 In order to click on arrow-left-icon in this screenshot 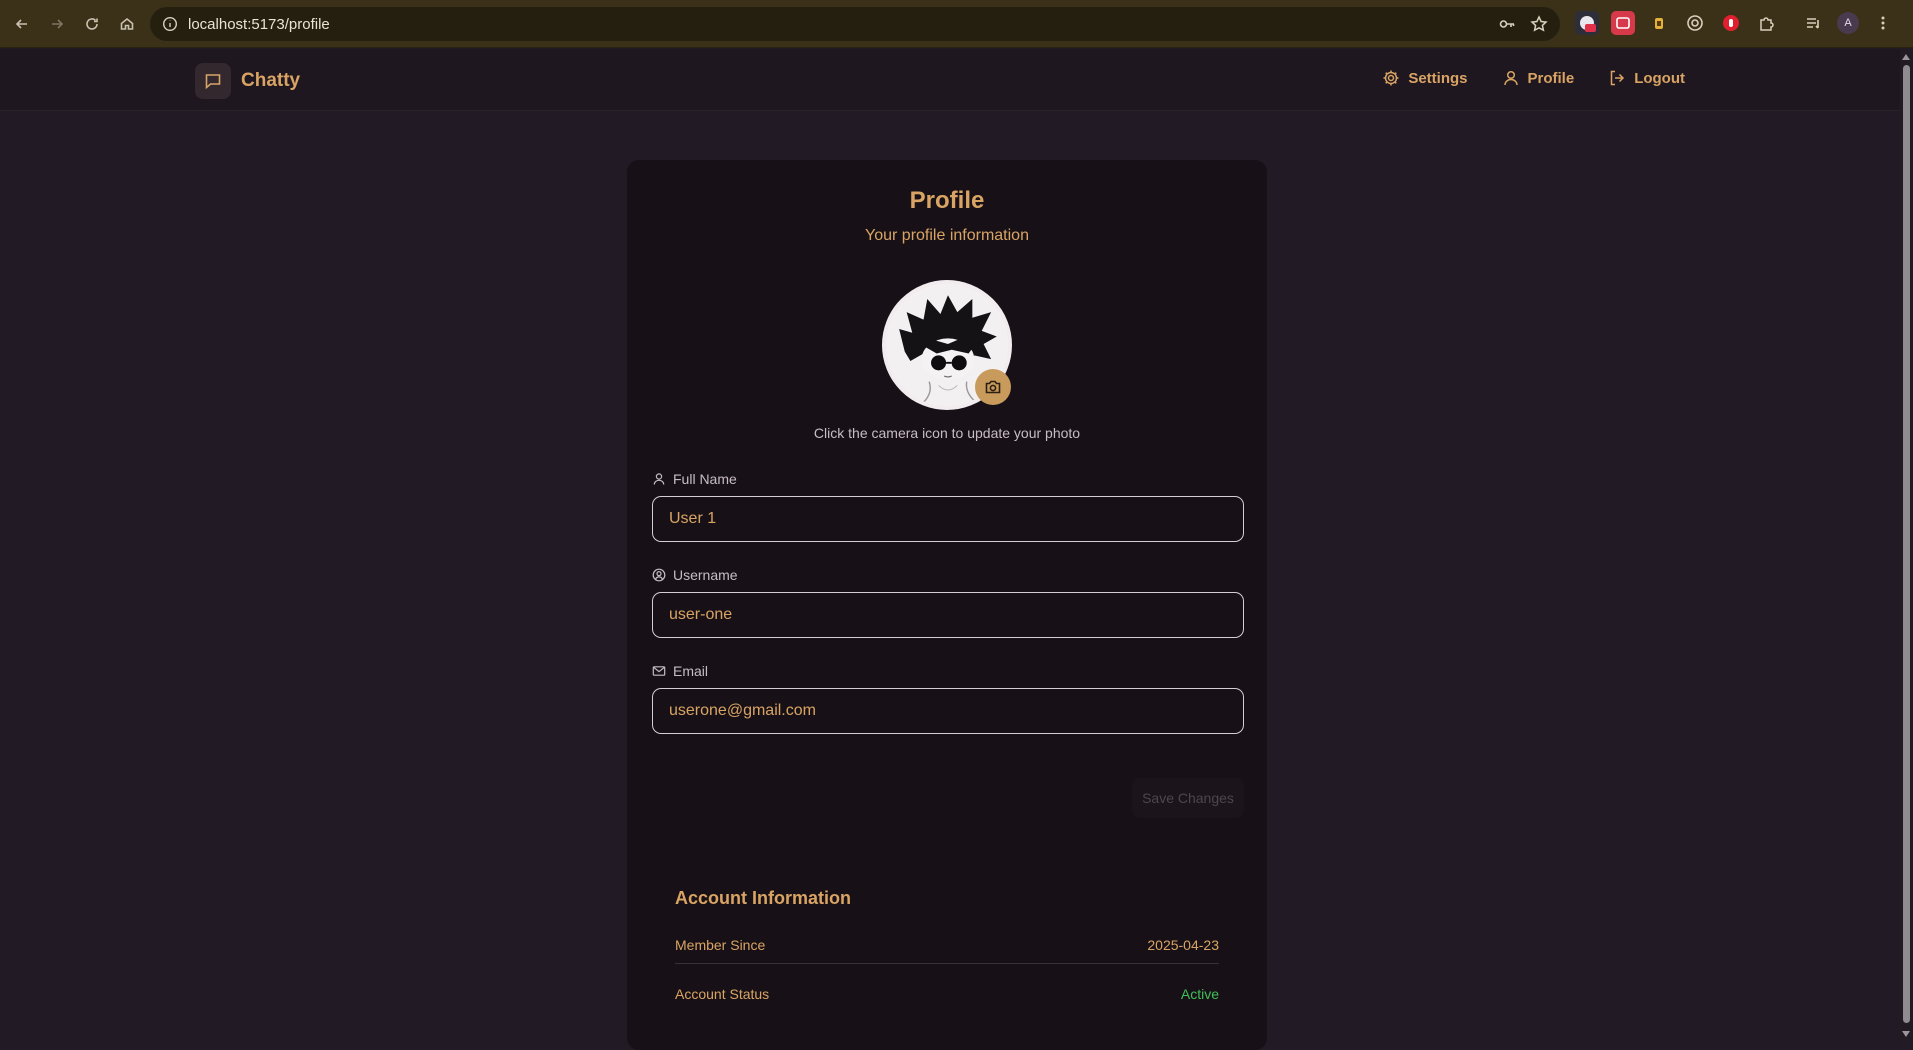, I will do `click(21, 23)`.